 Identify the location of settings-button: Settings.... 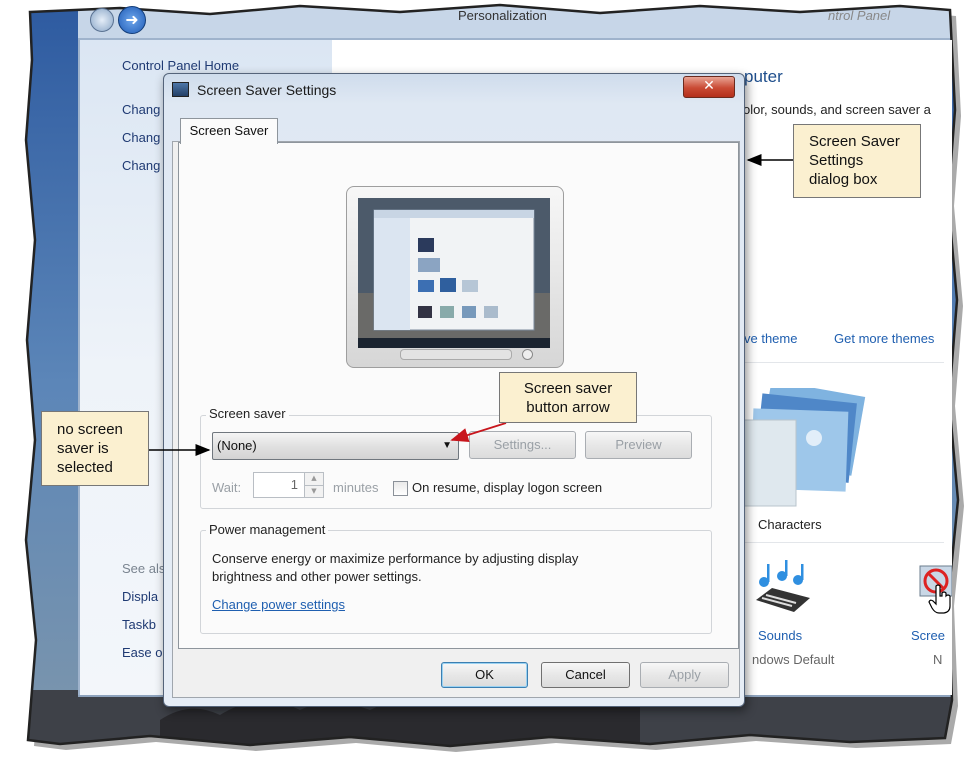
(522, 445).